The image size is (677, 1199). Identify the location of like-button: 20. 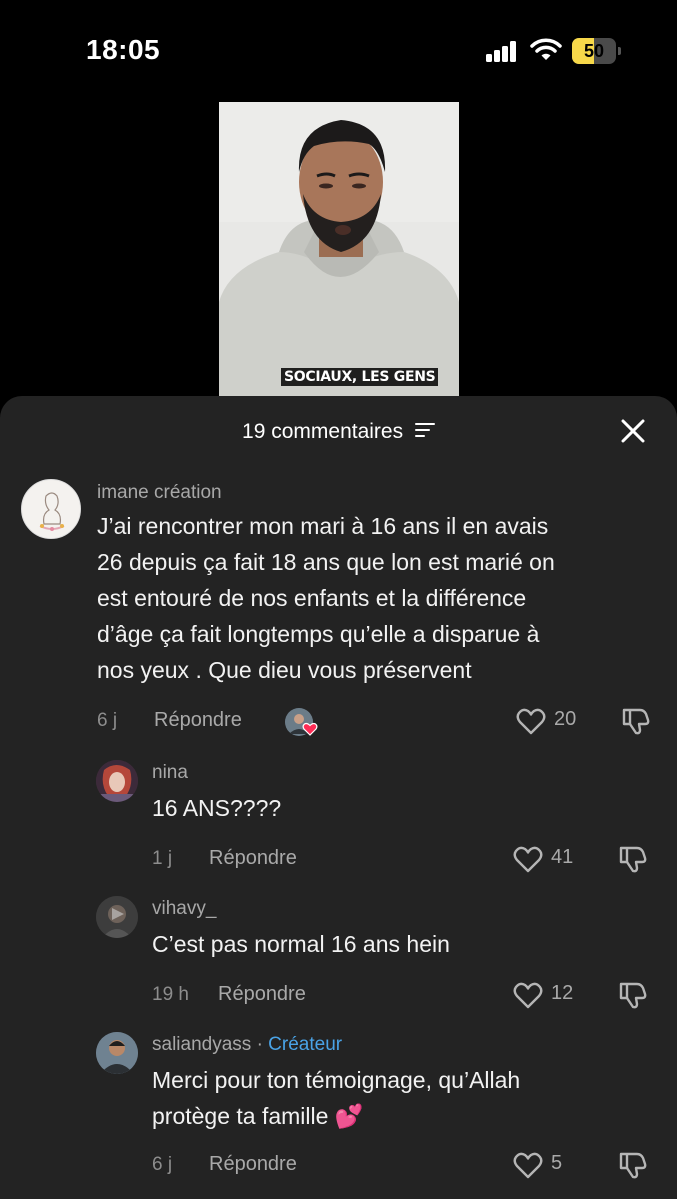
(546, 721).